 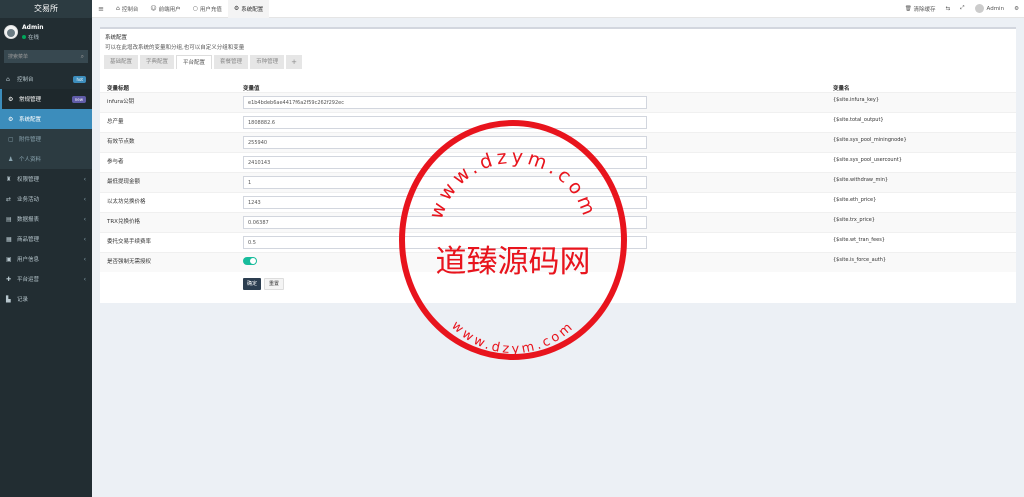 I want to click on transfer-icon: ⇄, so click(x=9, y=199).